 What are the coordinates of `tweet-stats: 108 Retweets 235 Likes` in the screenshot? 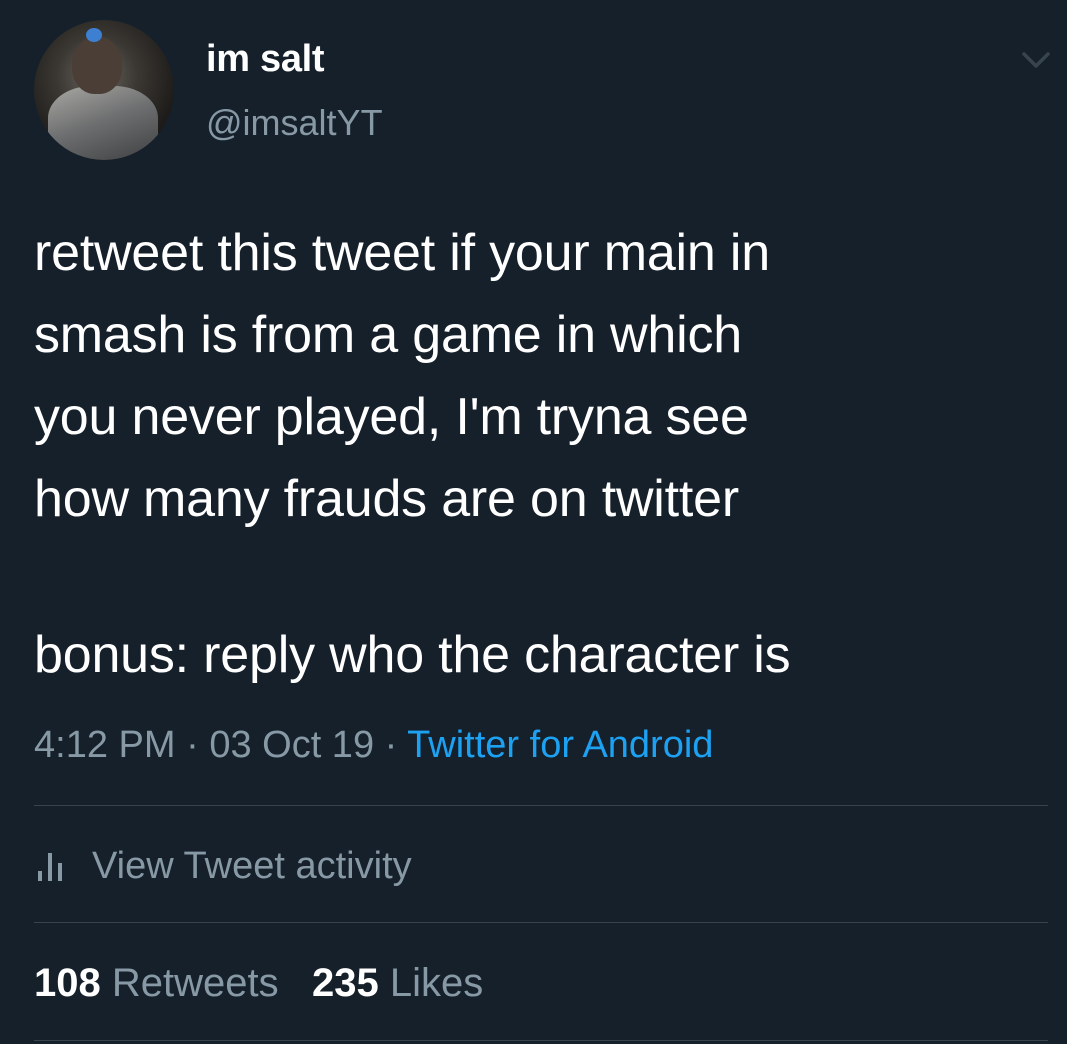 It's located at (258, 983).